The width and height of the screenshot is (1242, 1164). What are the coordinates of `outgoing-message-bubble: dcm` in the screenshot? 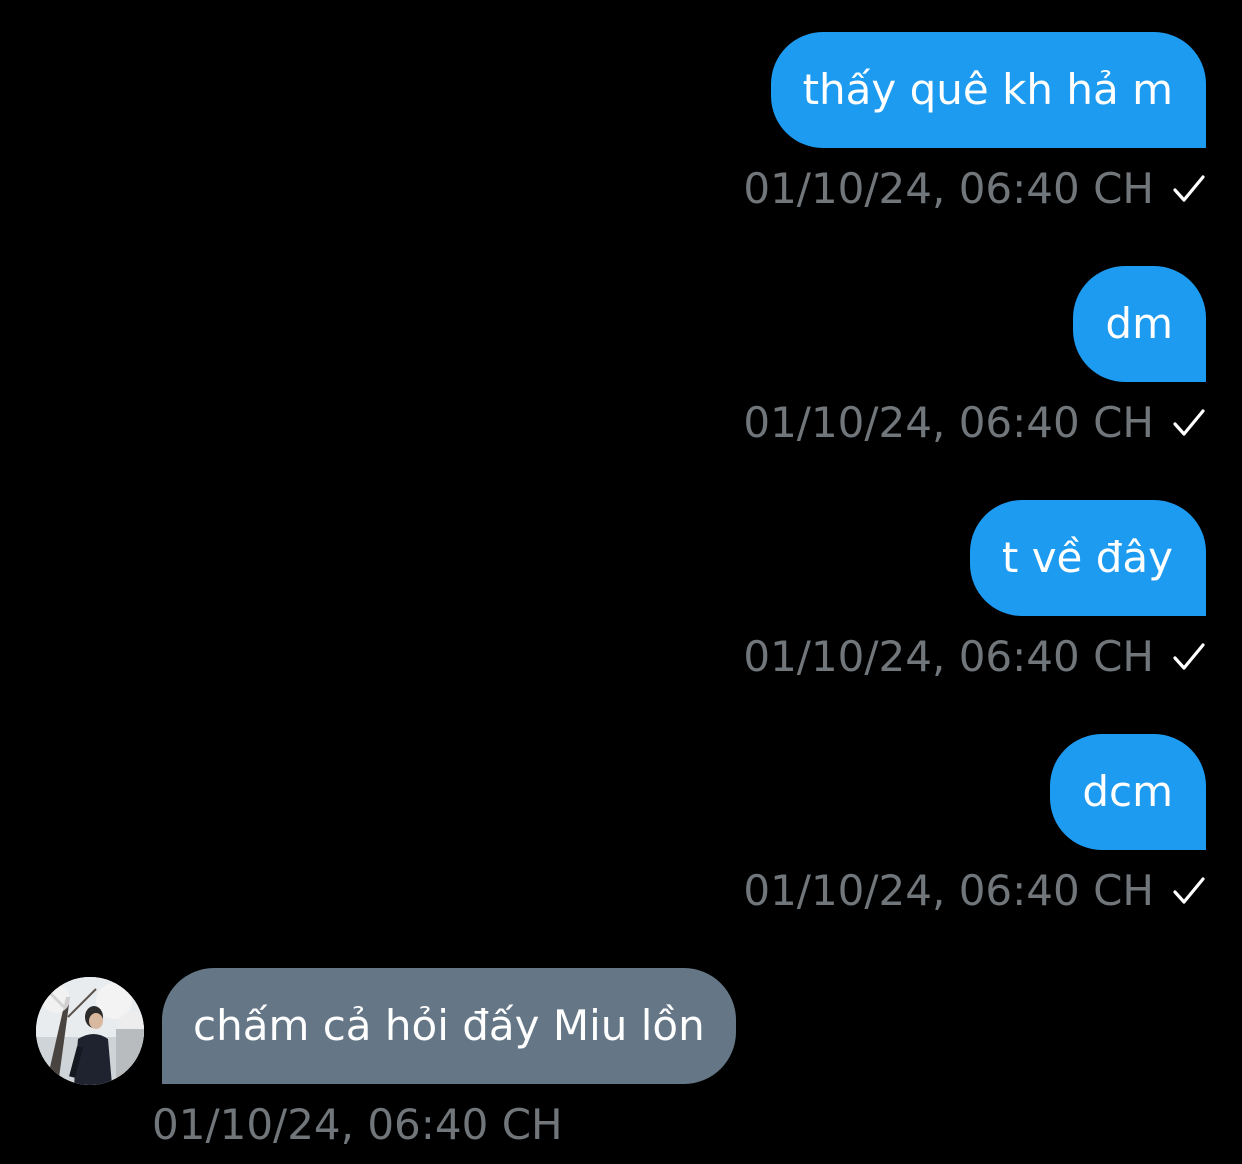 It's located at (1128, 792).